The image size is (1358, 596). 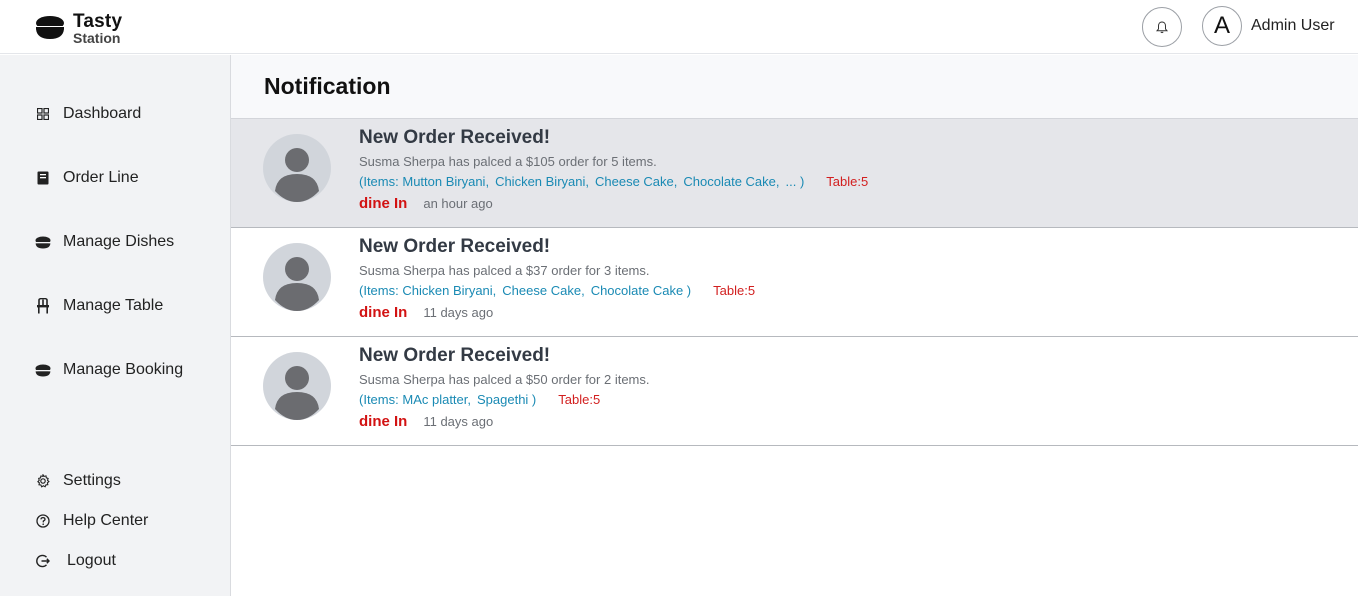 What do you see at coordinates (43, 561) in the screenshot?
I see `logout-icon` at bounding box center [43, 561].